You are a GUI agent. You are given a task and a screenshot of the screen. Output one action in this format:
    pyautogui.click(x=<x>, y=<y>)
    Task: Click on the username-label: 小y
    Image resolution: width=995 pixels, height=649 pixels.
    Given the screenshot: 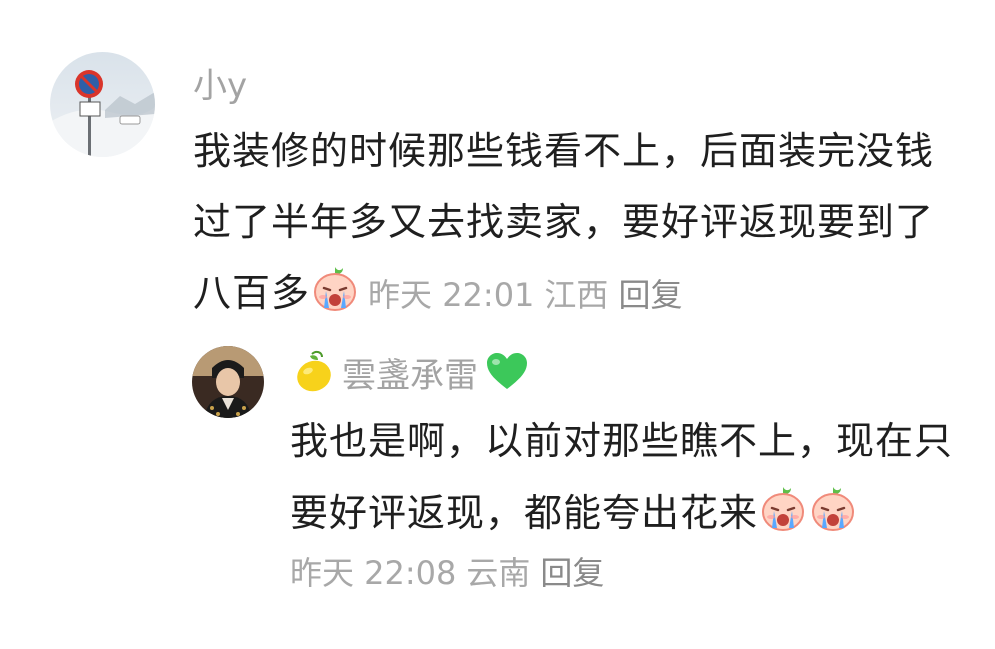 What is the action you would take?
    pyautogui.click(x=220, y=85)
    